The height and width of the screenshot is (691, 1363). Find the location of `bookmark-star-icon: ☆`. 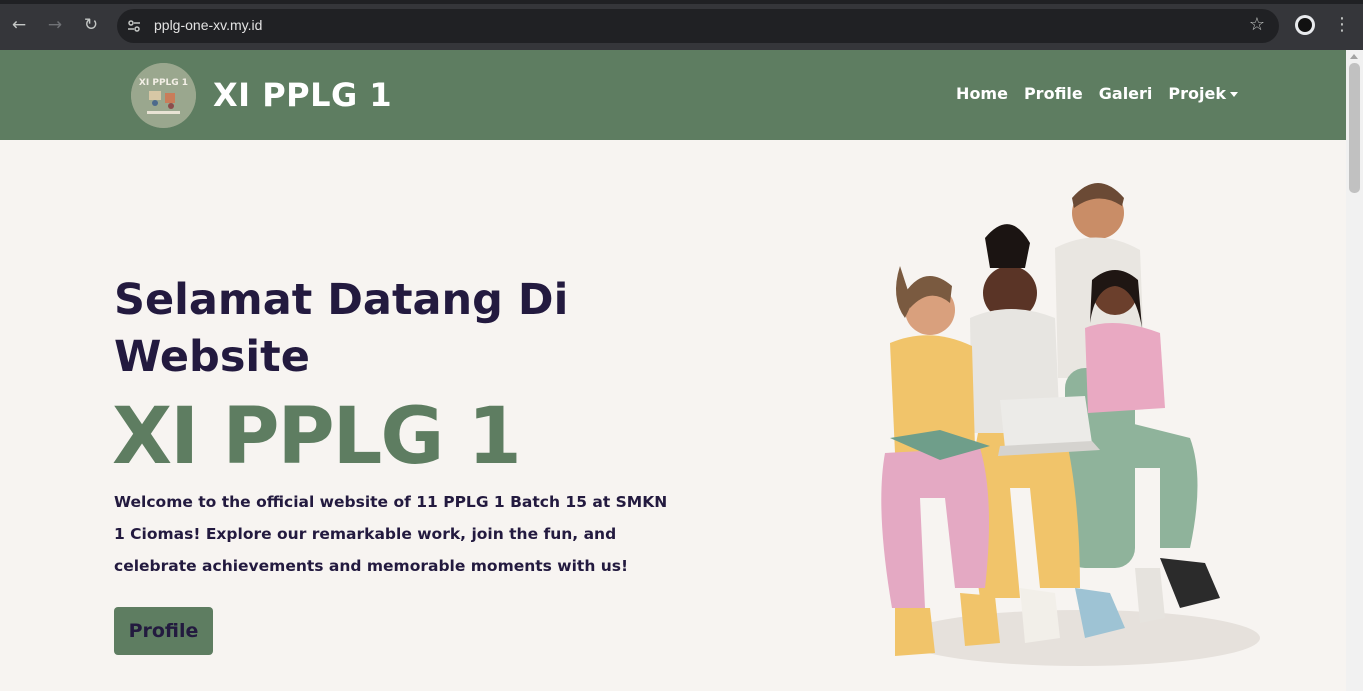

bookmark-star-icon: ☆ is located at coordinates (1257, 24).